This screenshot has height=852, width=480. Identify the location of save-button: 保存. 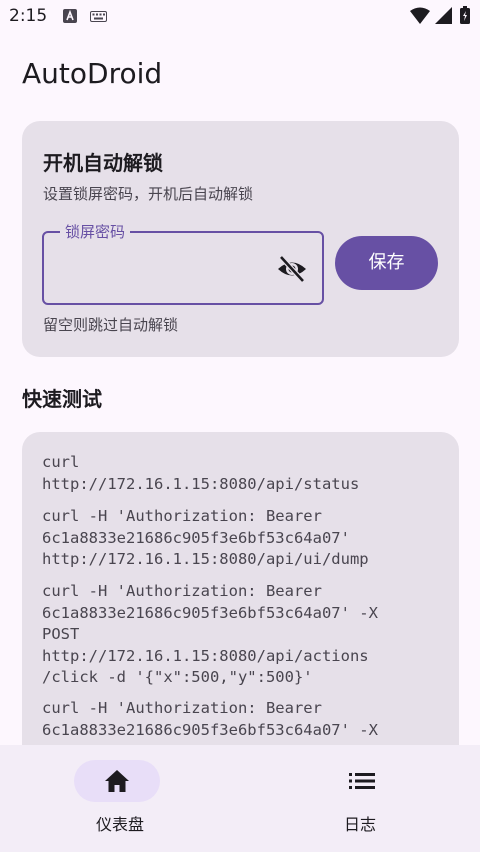
(386, 263).